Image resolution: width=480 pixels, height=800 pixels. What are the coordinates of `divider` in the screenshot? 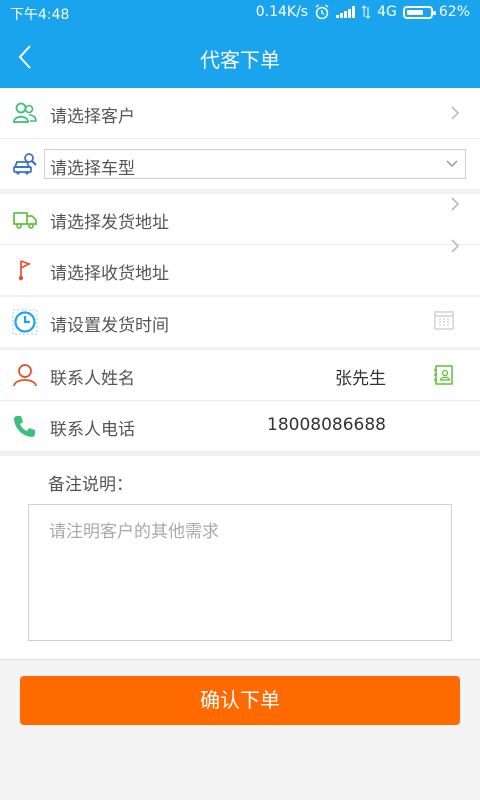 It's located at (240, 659).